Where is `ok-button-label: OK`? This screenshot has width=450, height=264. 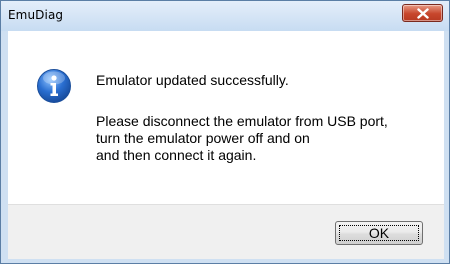 ok-button-label: OK is located at coordinates (379, 233).